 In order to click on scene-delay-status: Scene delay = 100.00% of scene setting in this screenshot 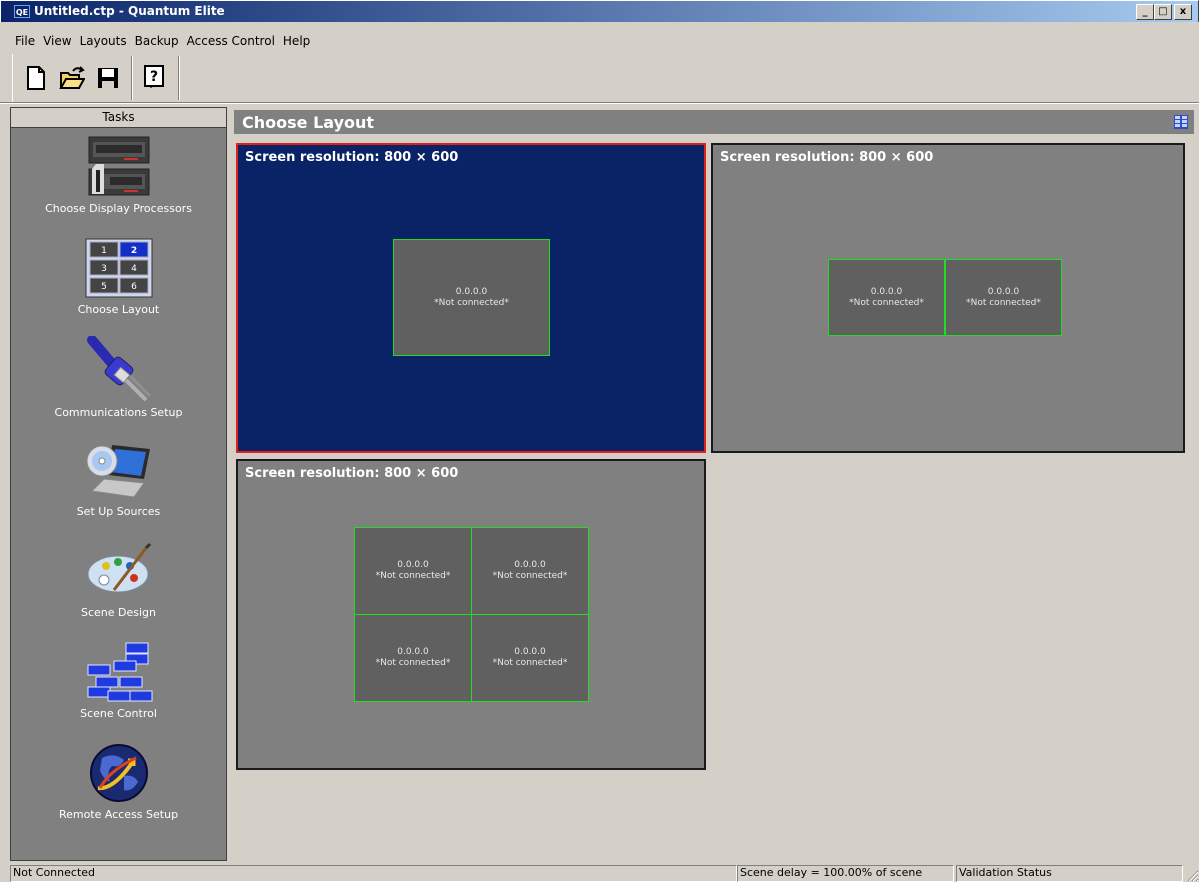, I will do `click(845, 873)`.